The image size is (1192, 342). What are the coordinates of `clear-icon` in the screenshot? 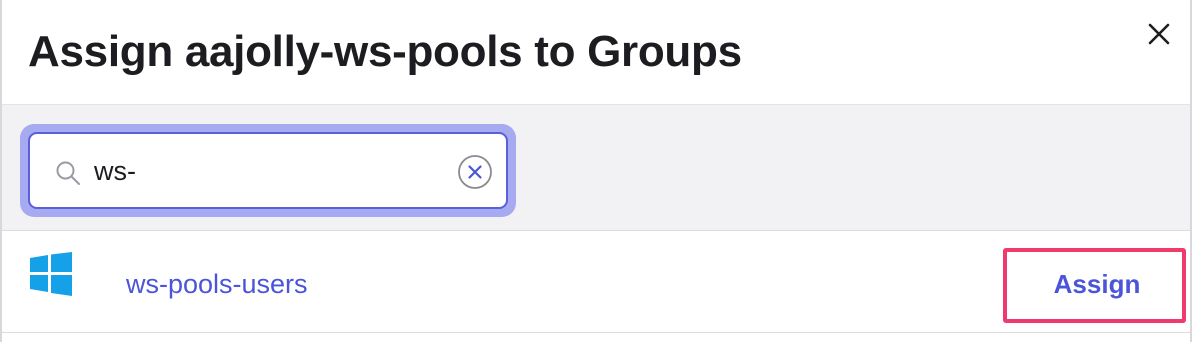 It's located at (475, 172).